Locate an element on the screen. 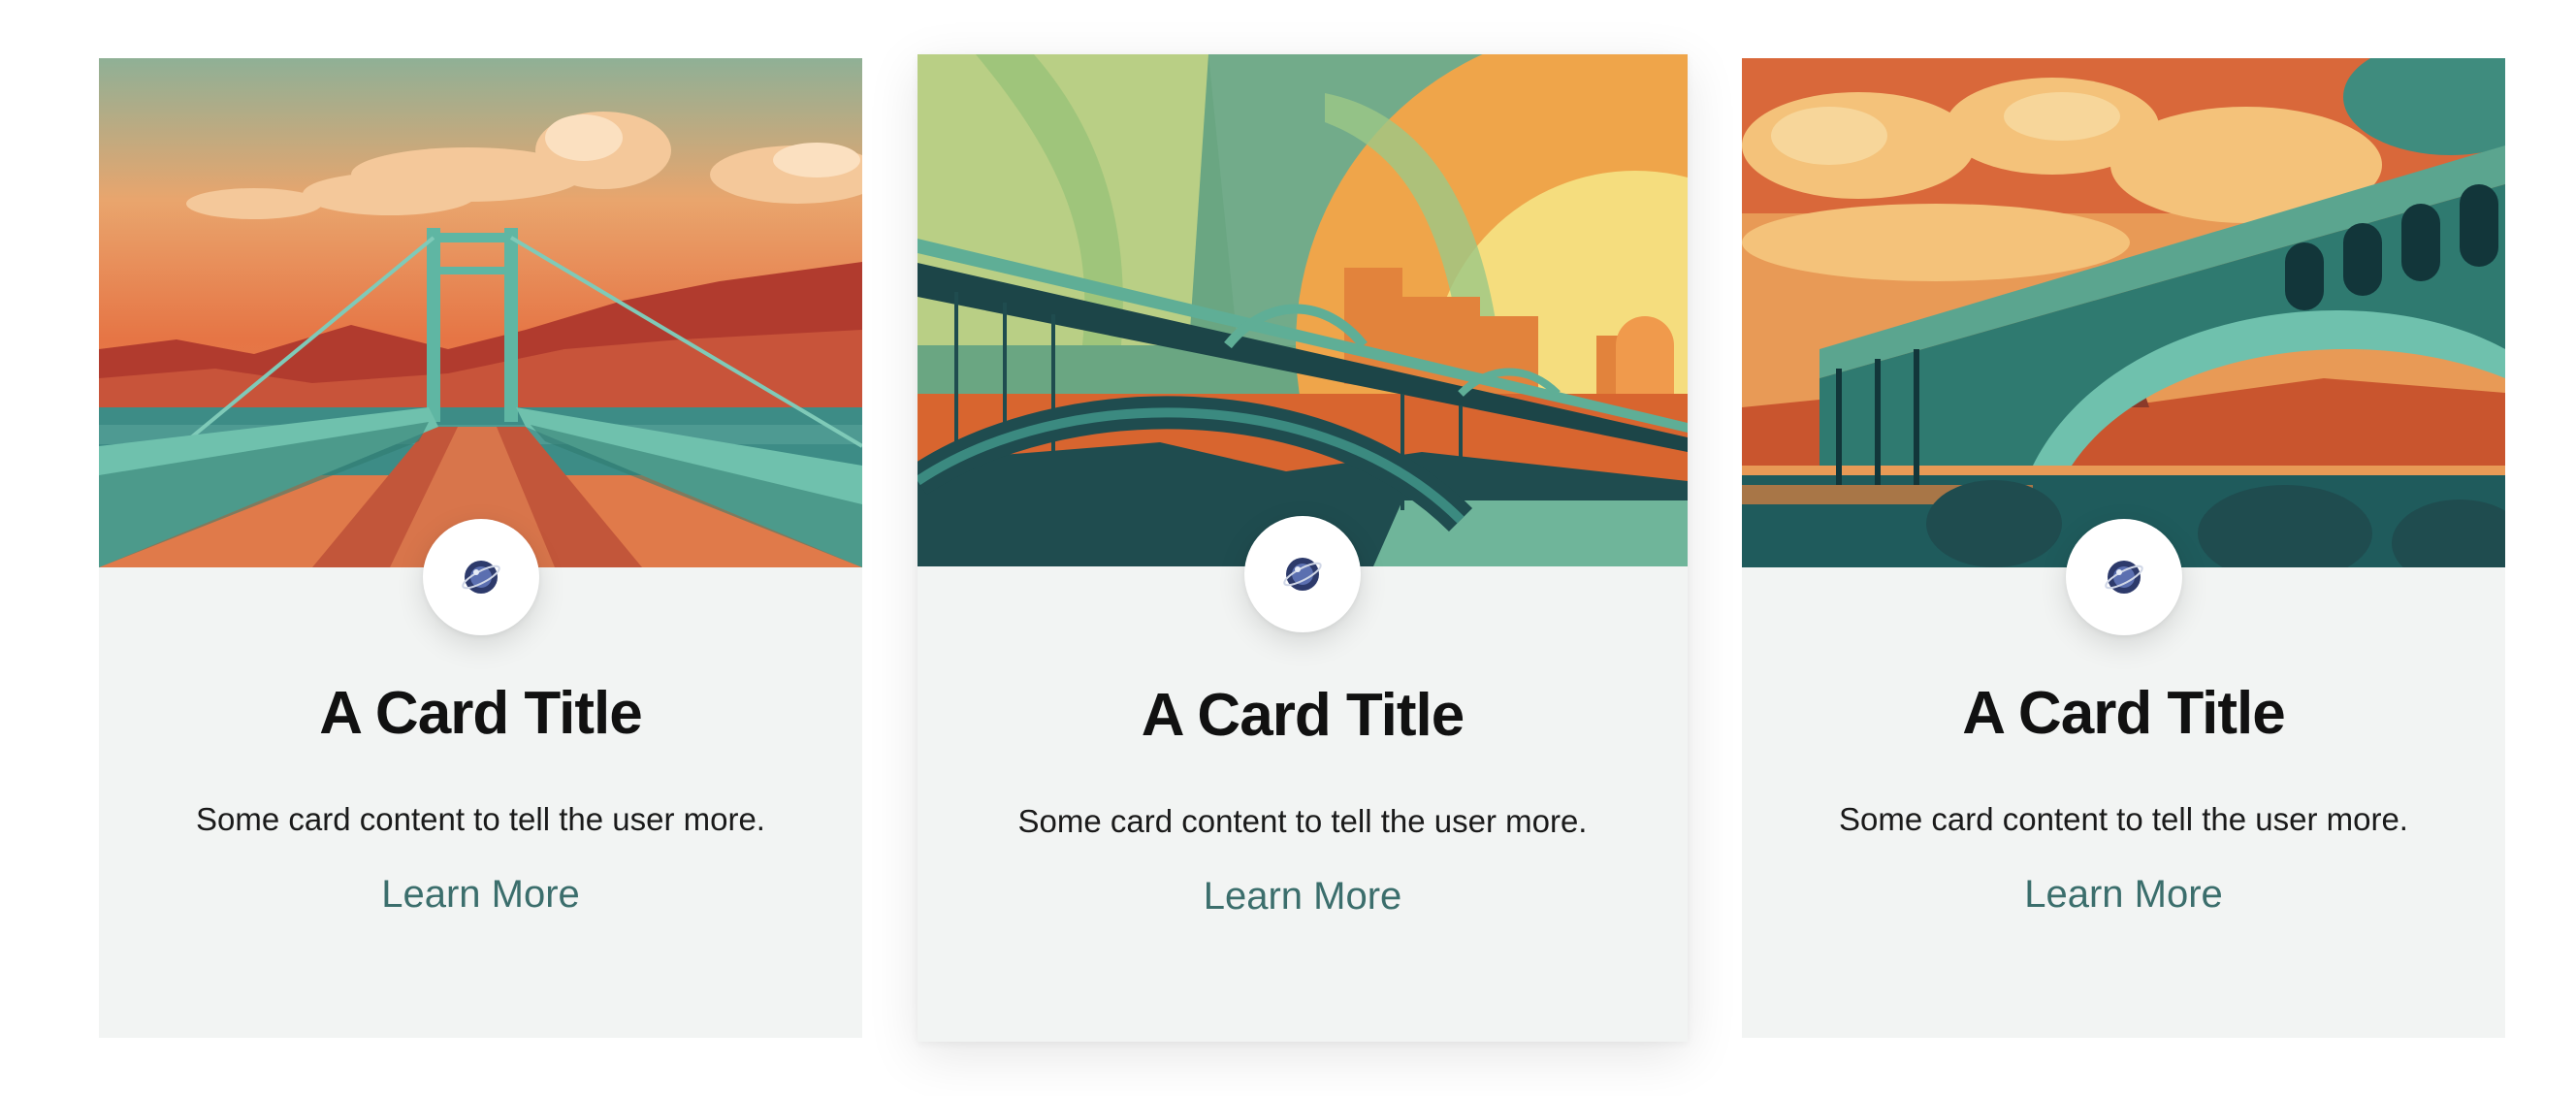 The width and height of the screenshot is (2576, 1096). card-image-stone-arch-bridge is located at coordinates (2123, 312).